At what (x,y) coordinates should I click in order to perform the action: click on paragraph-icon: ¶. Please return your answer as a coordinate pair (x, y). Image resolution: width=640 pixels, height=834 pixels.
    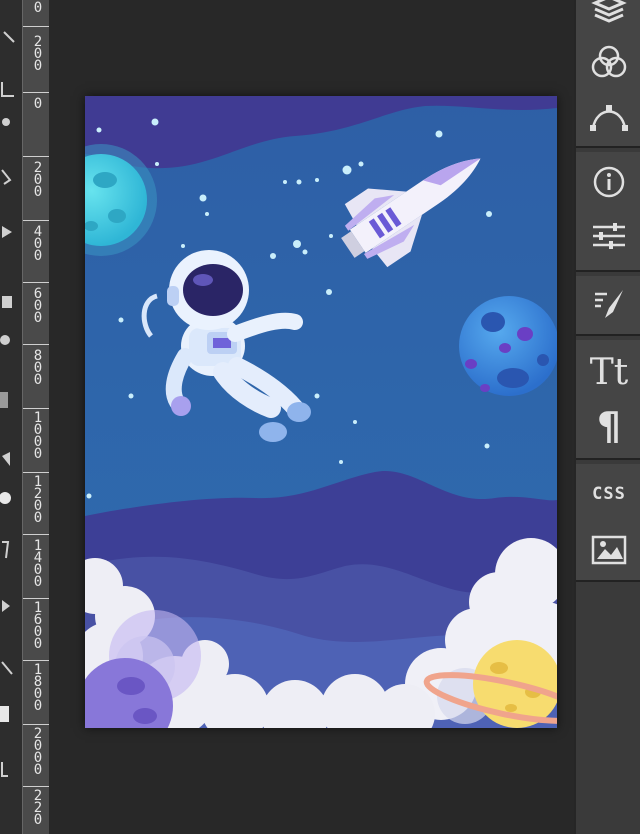
    Looking at the image, I should click on (609, 426).